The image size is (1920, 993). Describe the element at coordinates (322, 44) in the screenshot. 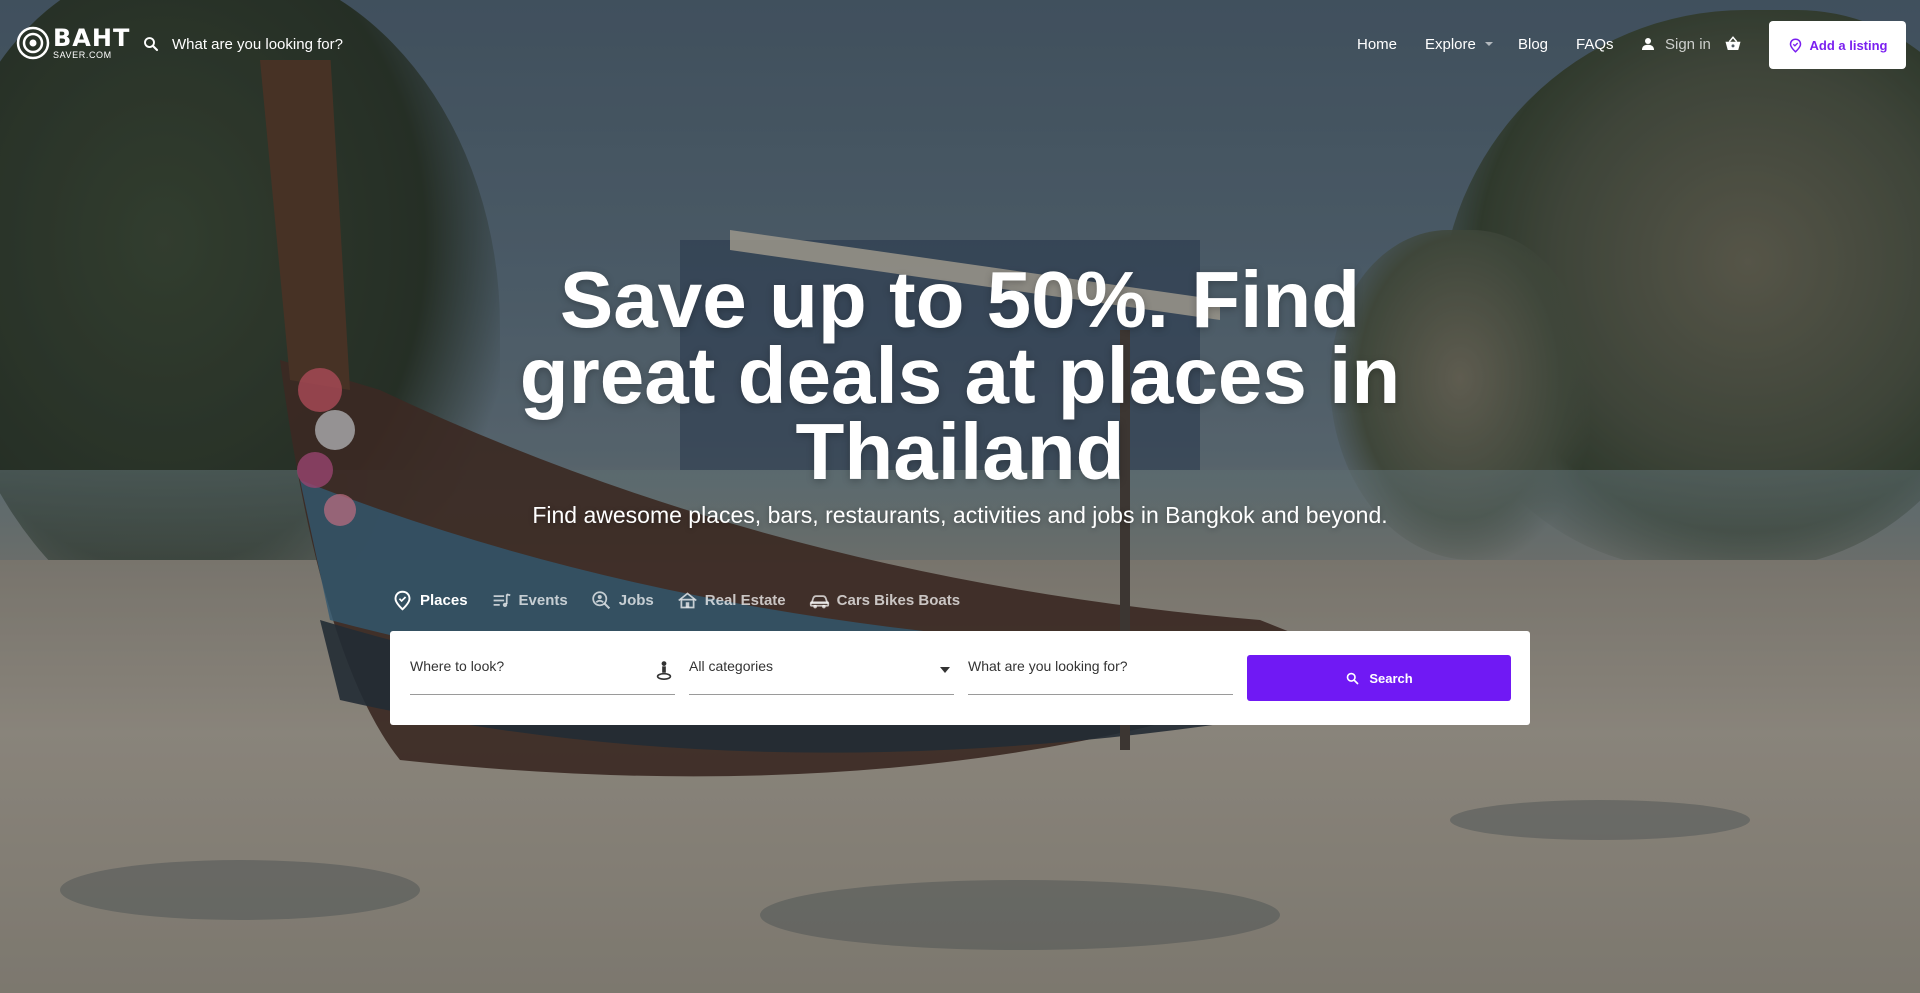

I see `header-search-input` at that location.